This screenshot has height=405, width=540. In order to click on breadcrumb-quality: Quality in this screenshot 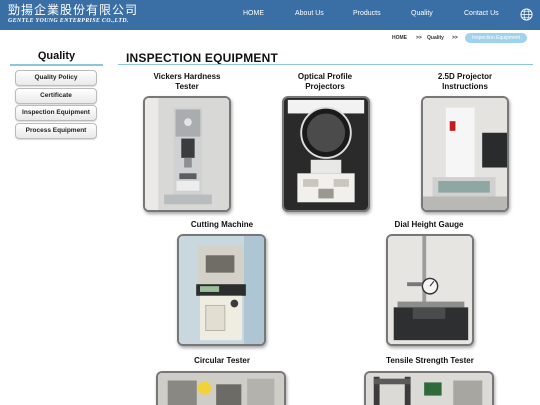, I will do `click(435, 38)`.